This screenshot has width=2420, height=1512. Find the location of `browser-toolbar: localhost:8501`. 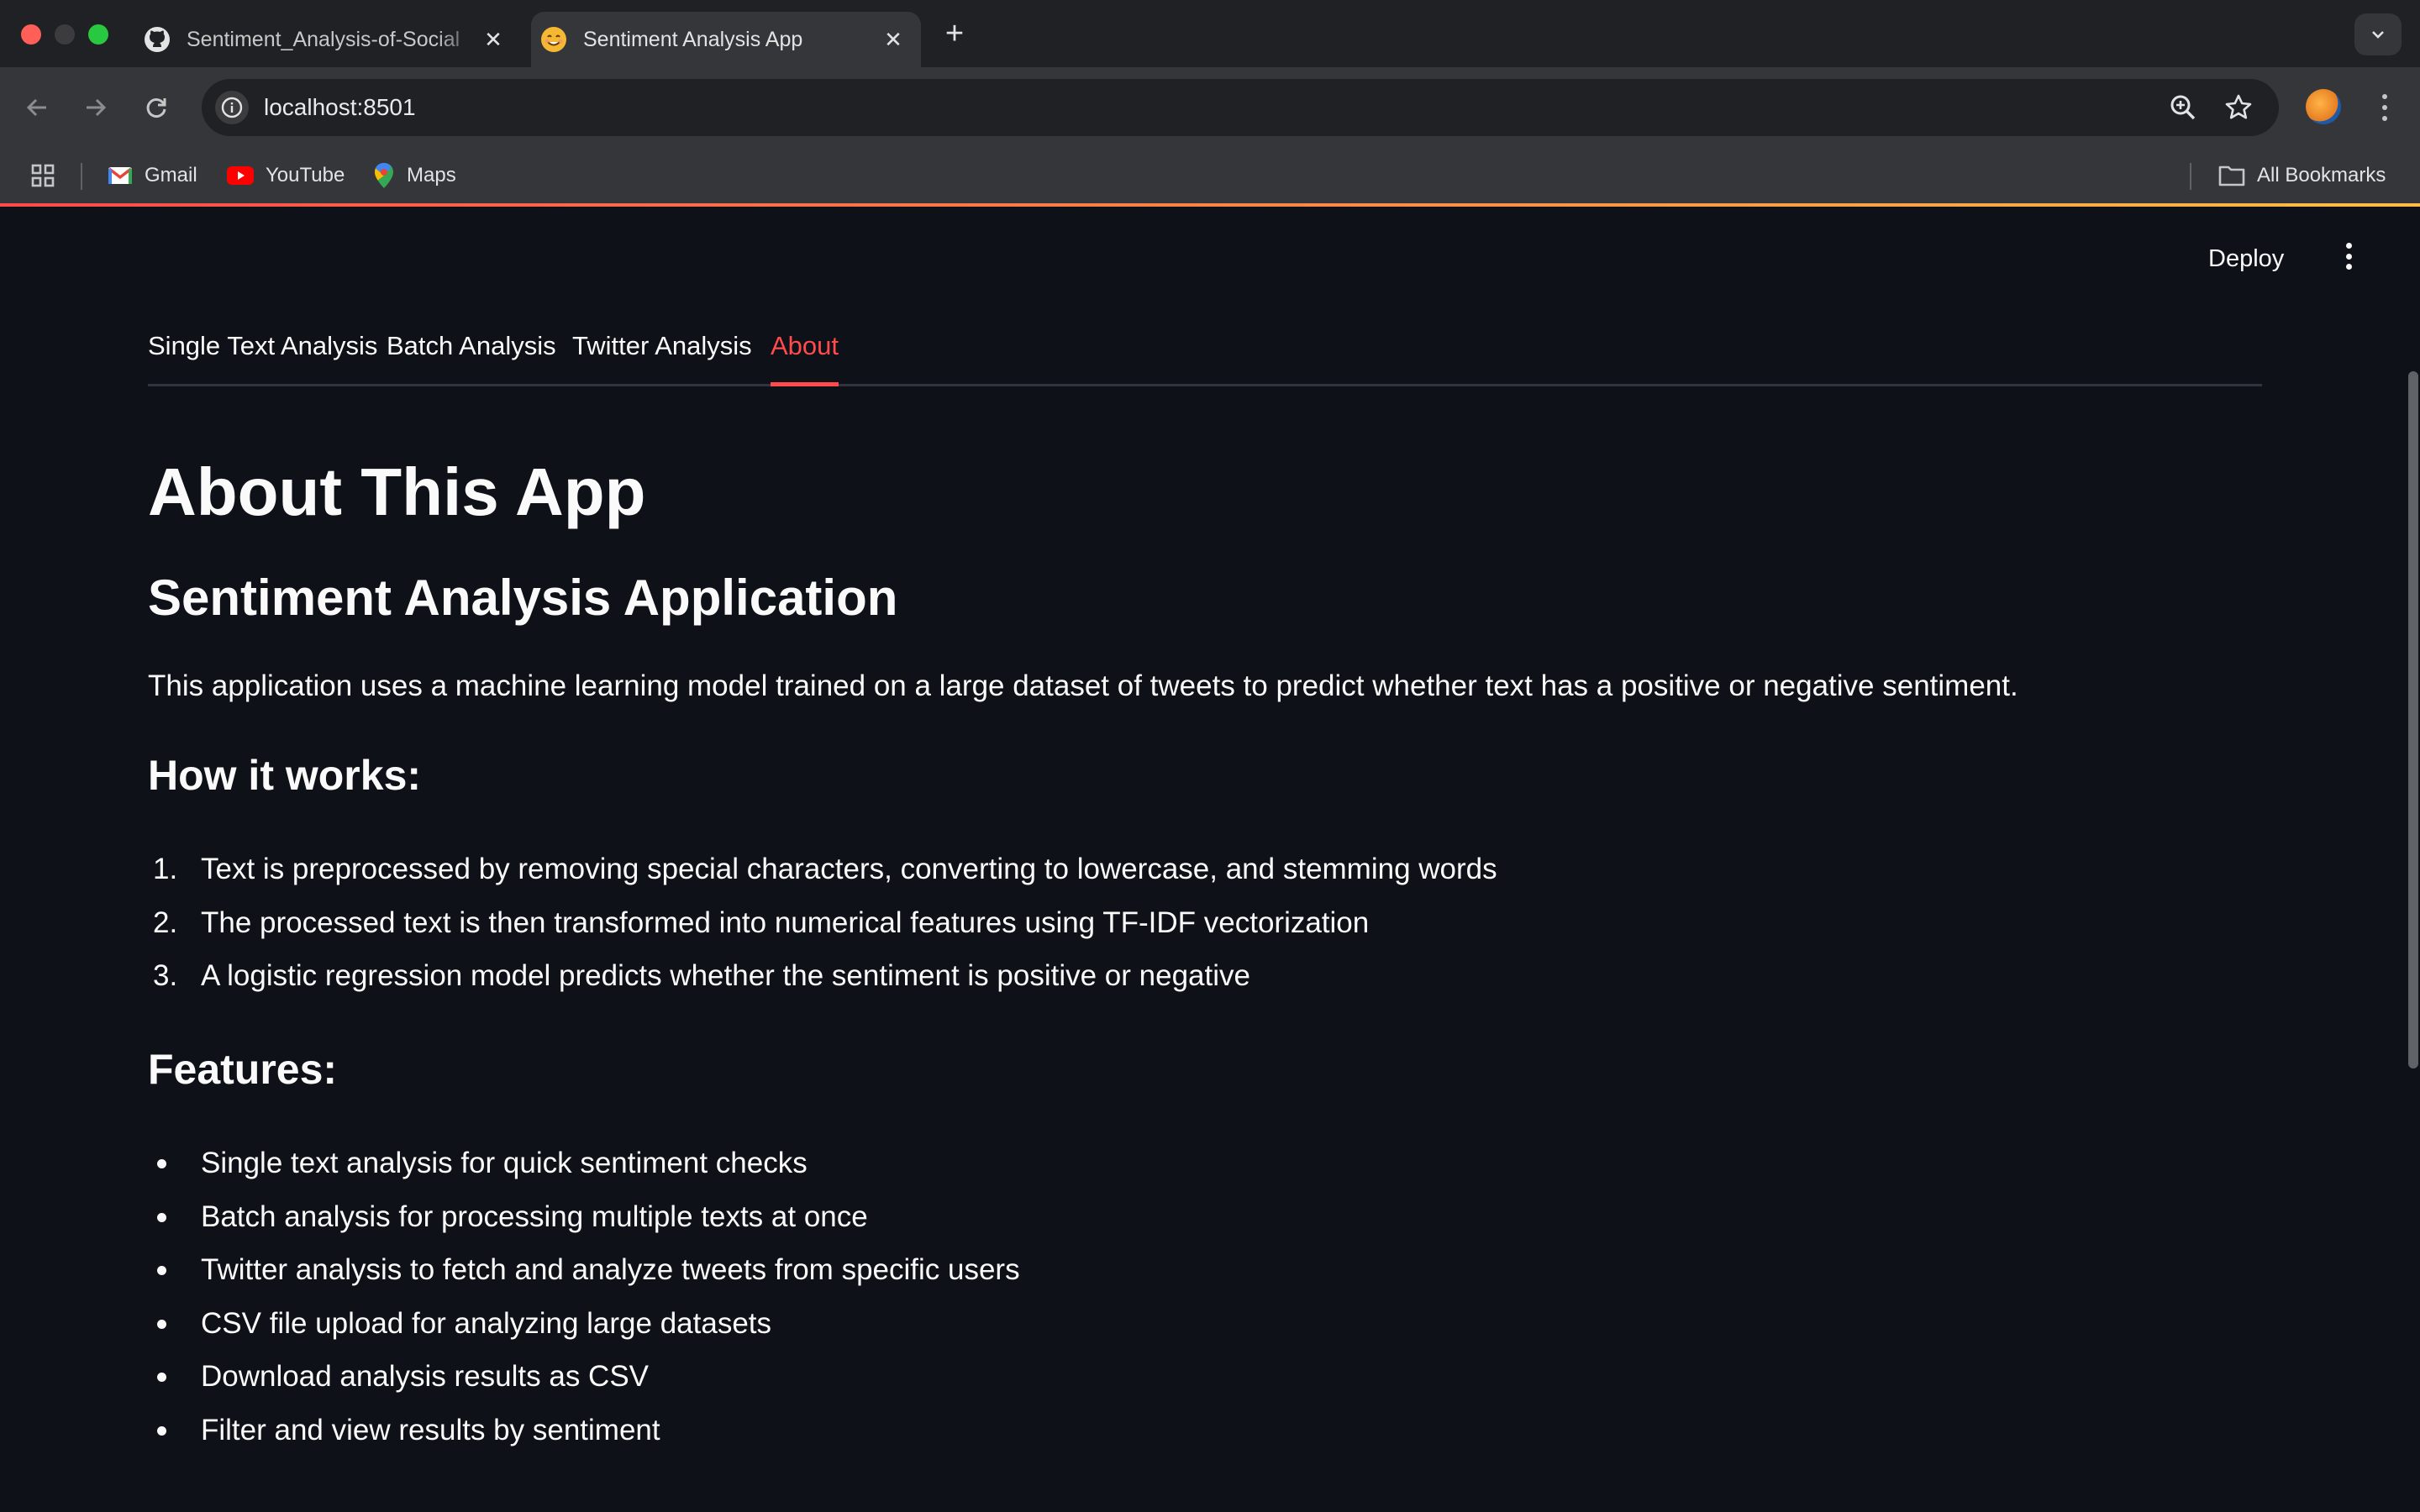

browser-toolbar: localhost:8501 is located at coordinates (1210, 107).